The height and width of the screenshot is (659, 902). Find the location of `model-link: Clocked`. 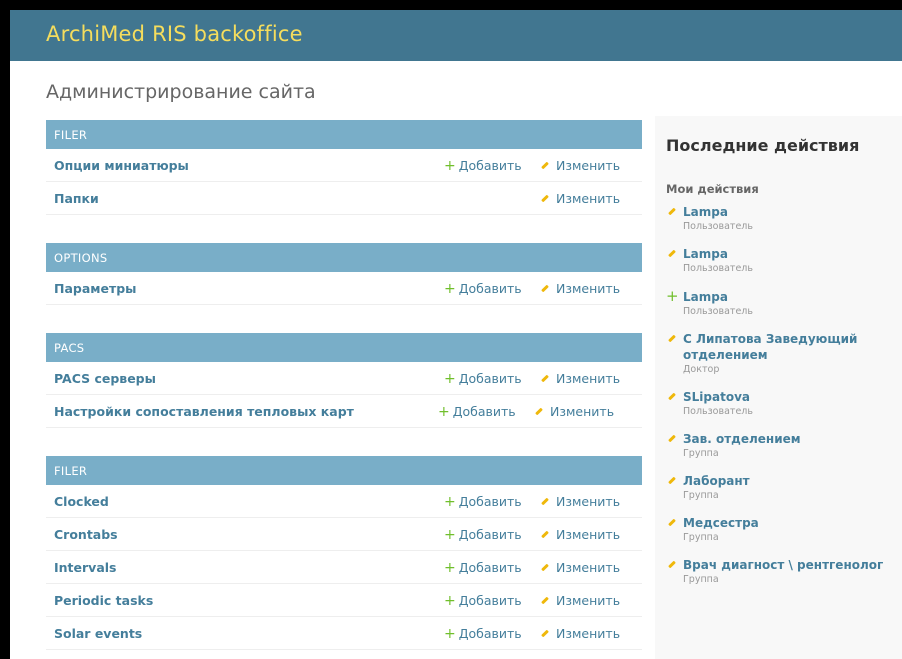

model-link: Clocked is located at coordinates (81, 501).